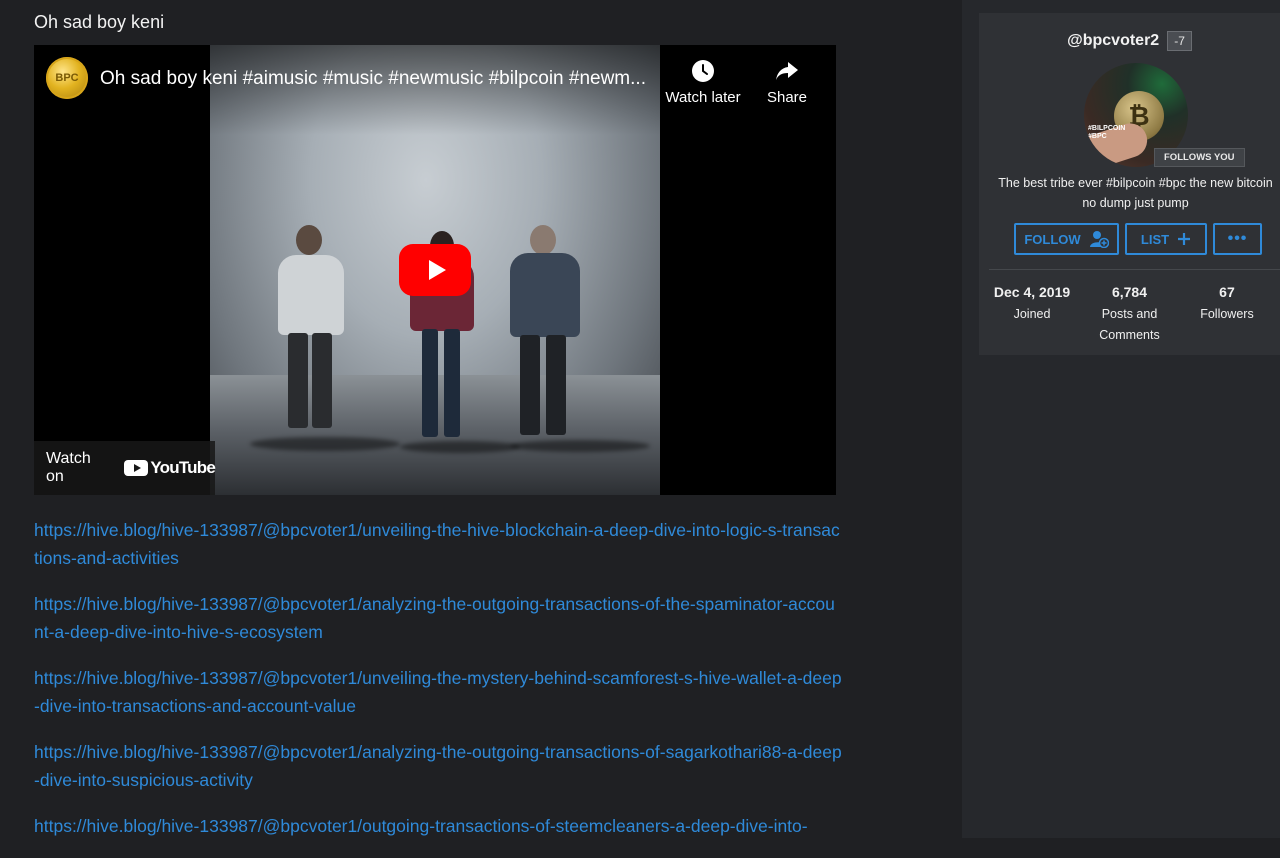 This screenshot has width=1280, height=858. I want to click on more-icon: •••, so click(1237, 238).